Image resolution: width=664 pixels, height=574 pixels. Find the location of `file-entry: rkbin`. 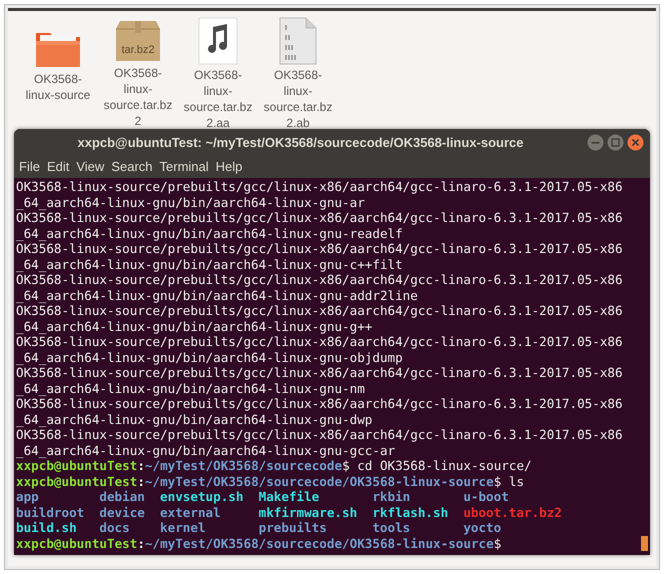

file-entry: rkbin is located at coordinates (392, 496).